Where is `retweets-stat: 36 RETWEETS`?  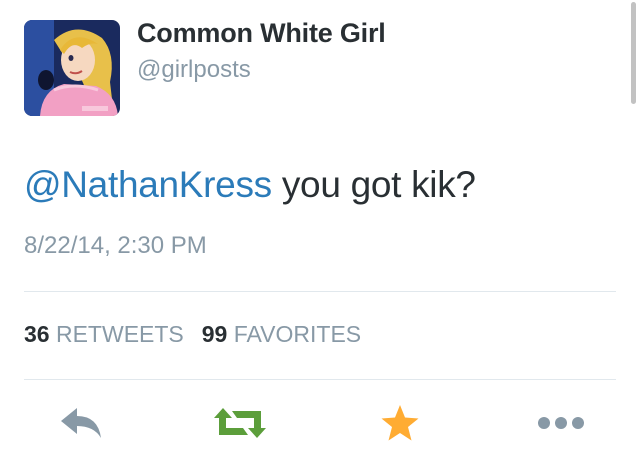
retweets-stat: 36 RETWEETS is located at coordinates (104, 334).